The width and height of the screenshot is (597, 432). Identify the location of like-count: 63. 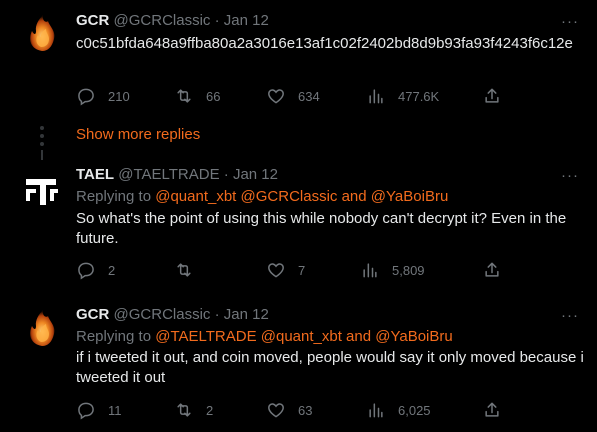
(305, 410).